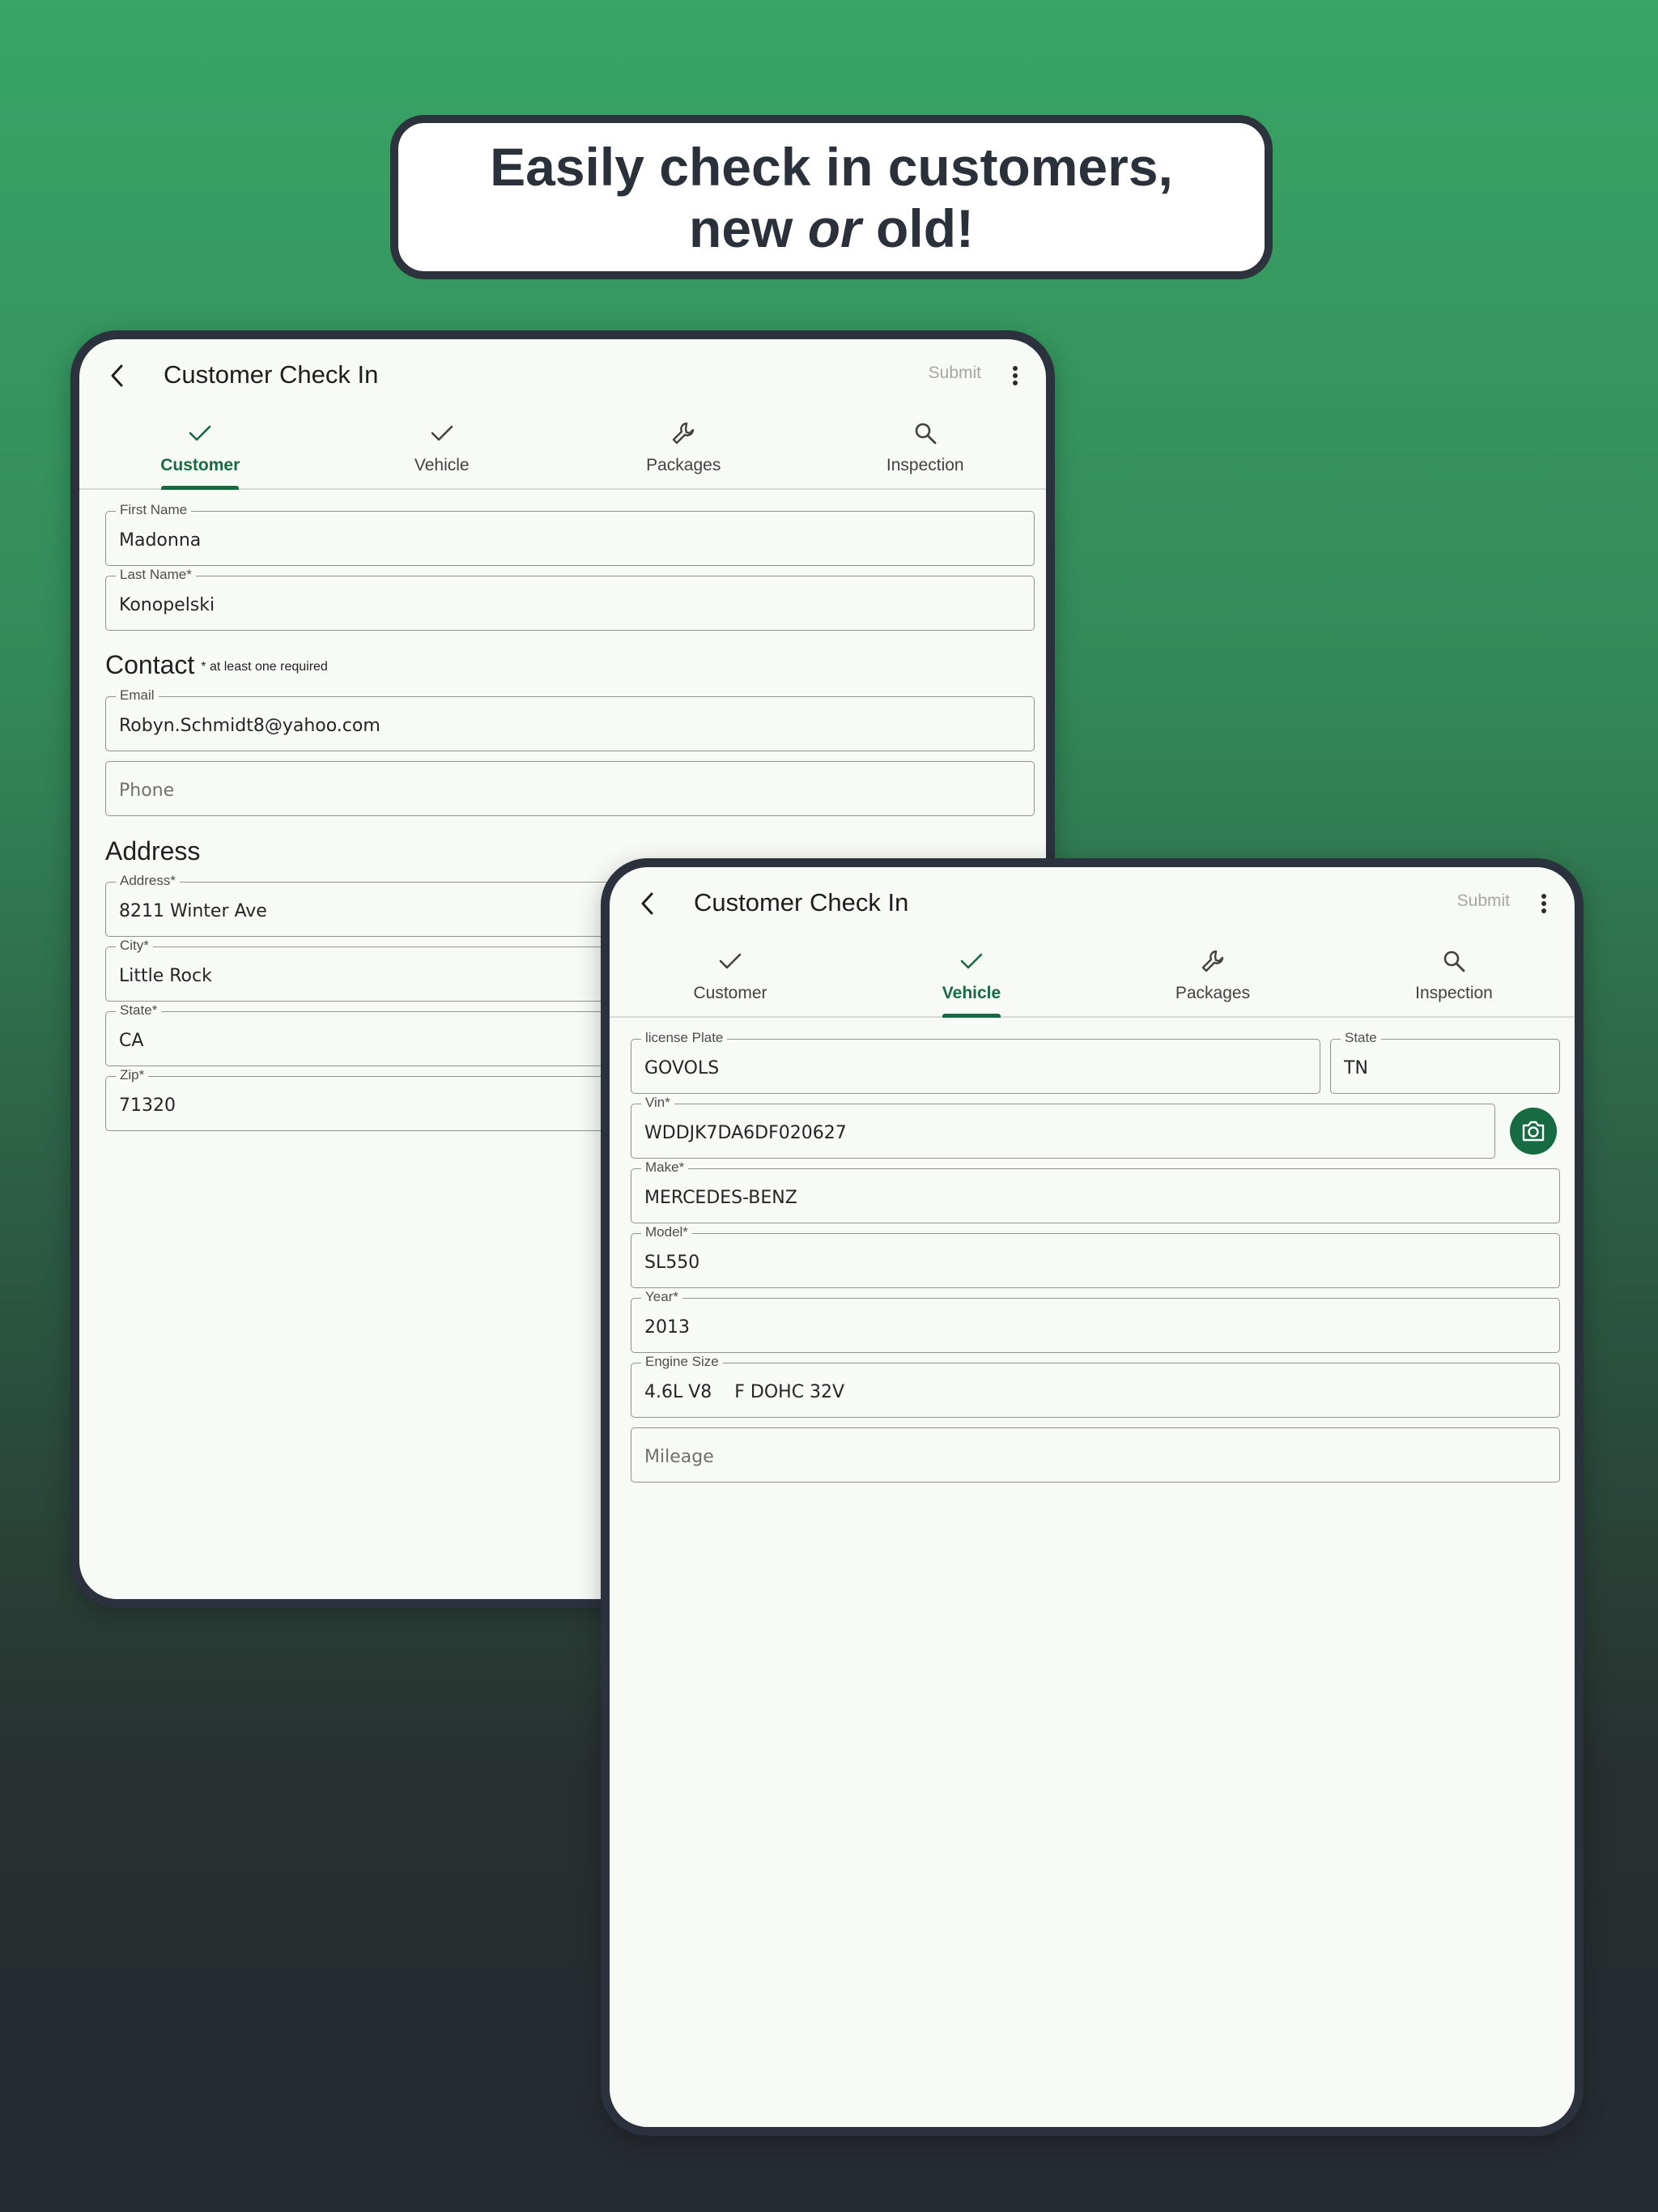 Image resolution: width=1658 pixels, height=2212 pixels. I want to click on license-plate-input, so click(975, 1067).